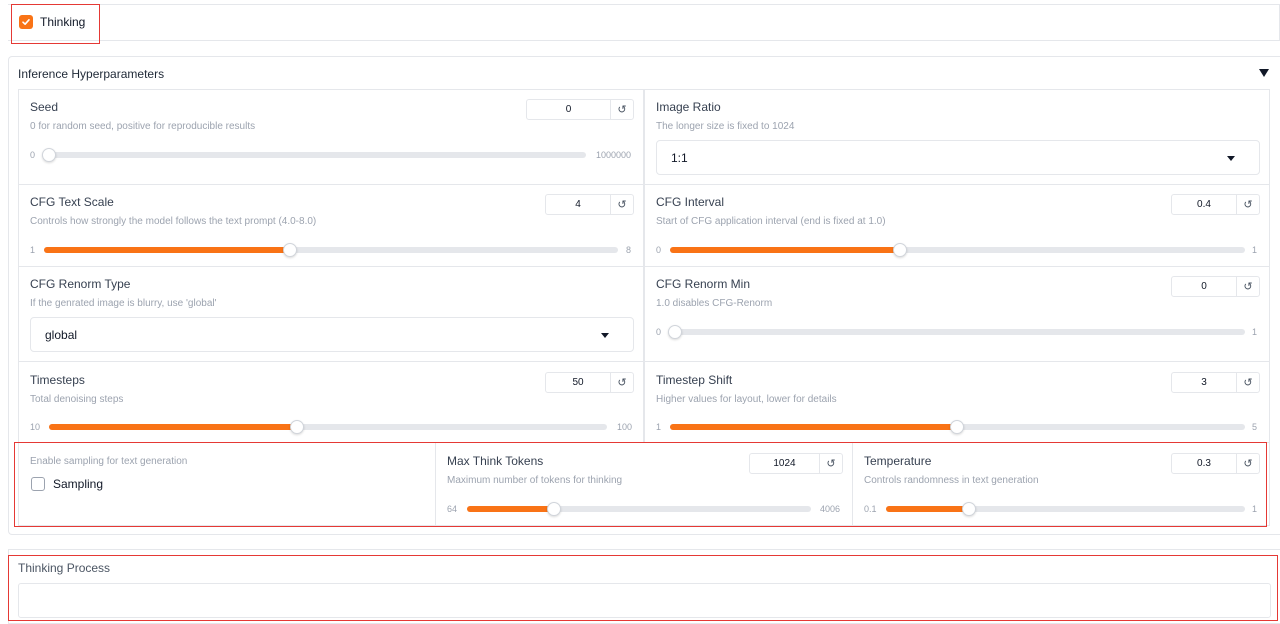  I want to click on timestep-shift-label: Timestep Shift, so click(694, 380).